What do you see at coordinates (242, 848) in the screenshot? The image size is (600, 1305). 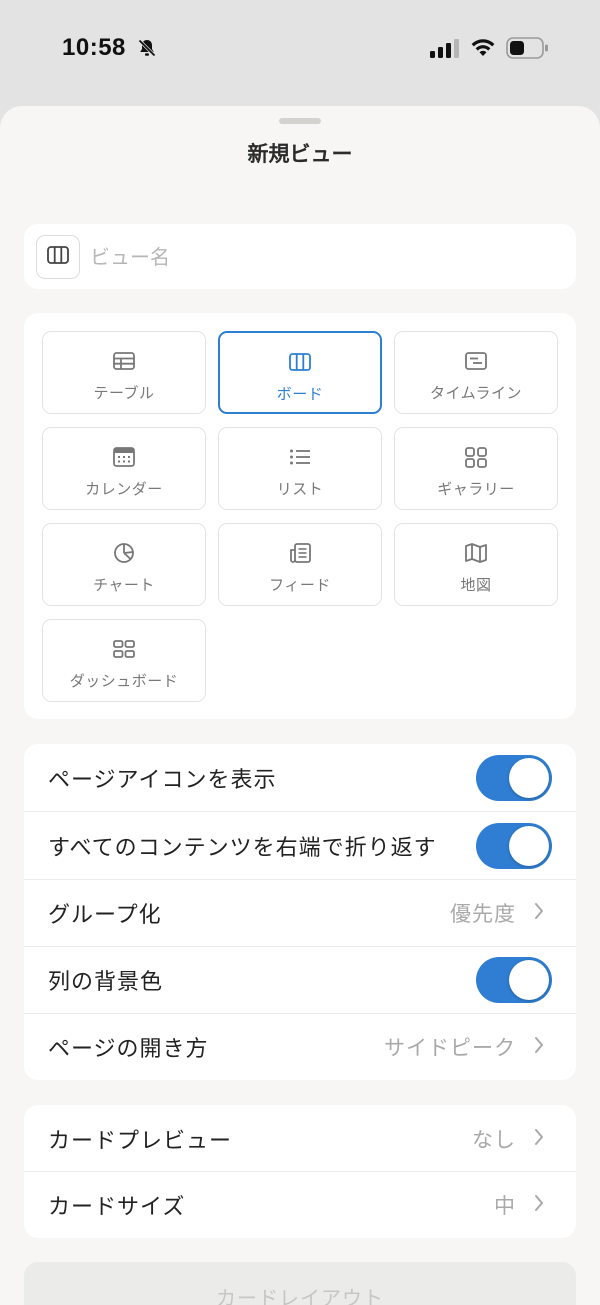 I see `row-label: すべてのコンテンツを右端で折り返す` at bounding box center [242, 848].